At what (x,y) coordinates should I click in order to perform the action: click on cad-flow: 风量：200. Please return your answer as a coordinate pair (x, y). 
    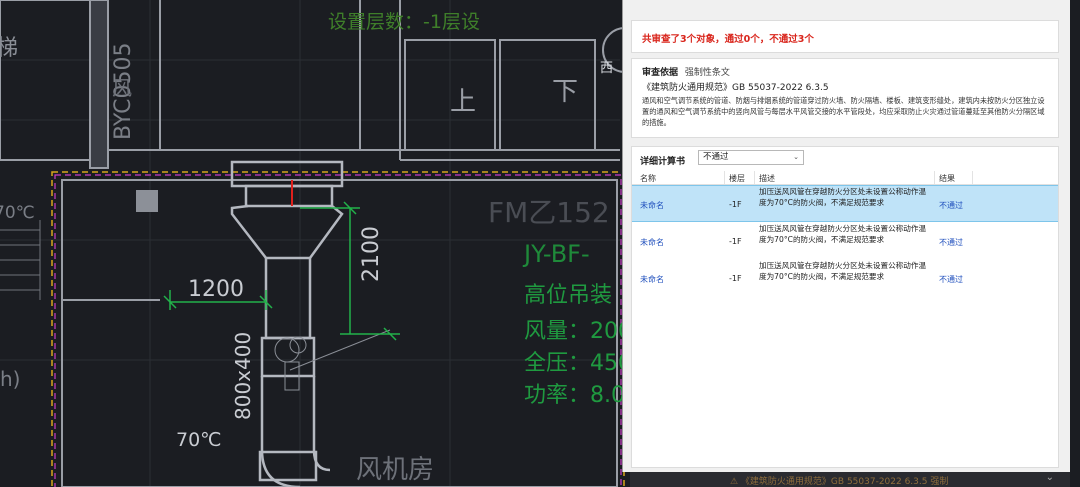
    Looking at the image, I should click on (578, 331).